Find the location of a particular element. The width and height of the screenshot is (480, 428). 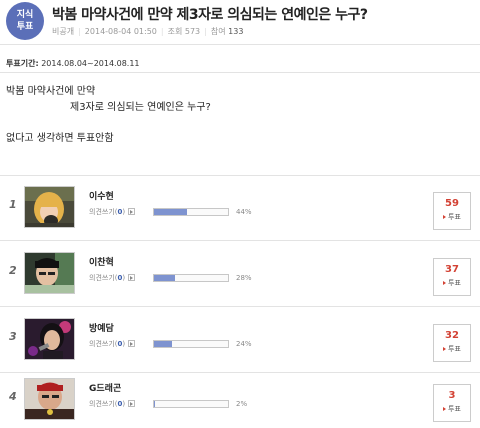

candidate-name: 이찬혁 is located at coordinates (101, 261).